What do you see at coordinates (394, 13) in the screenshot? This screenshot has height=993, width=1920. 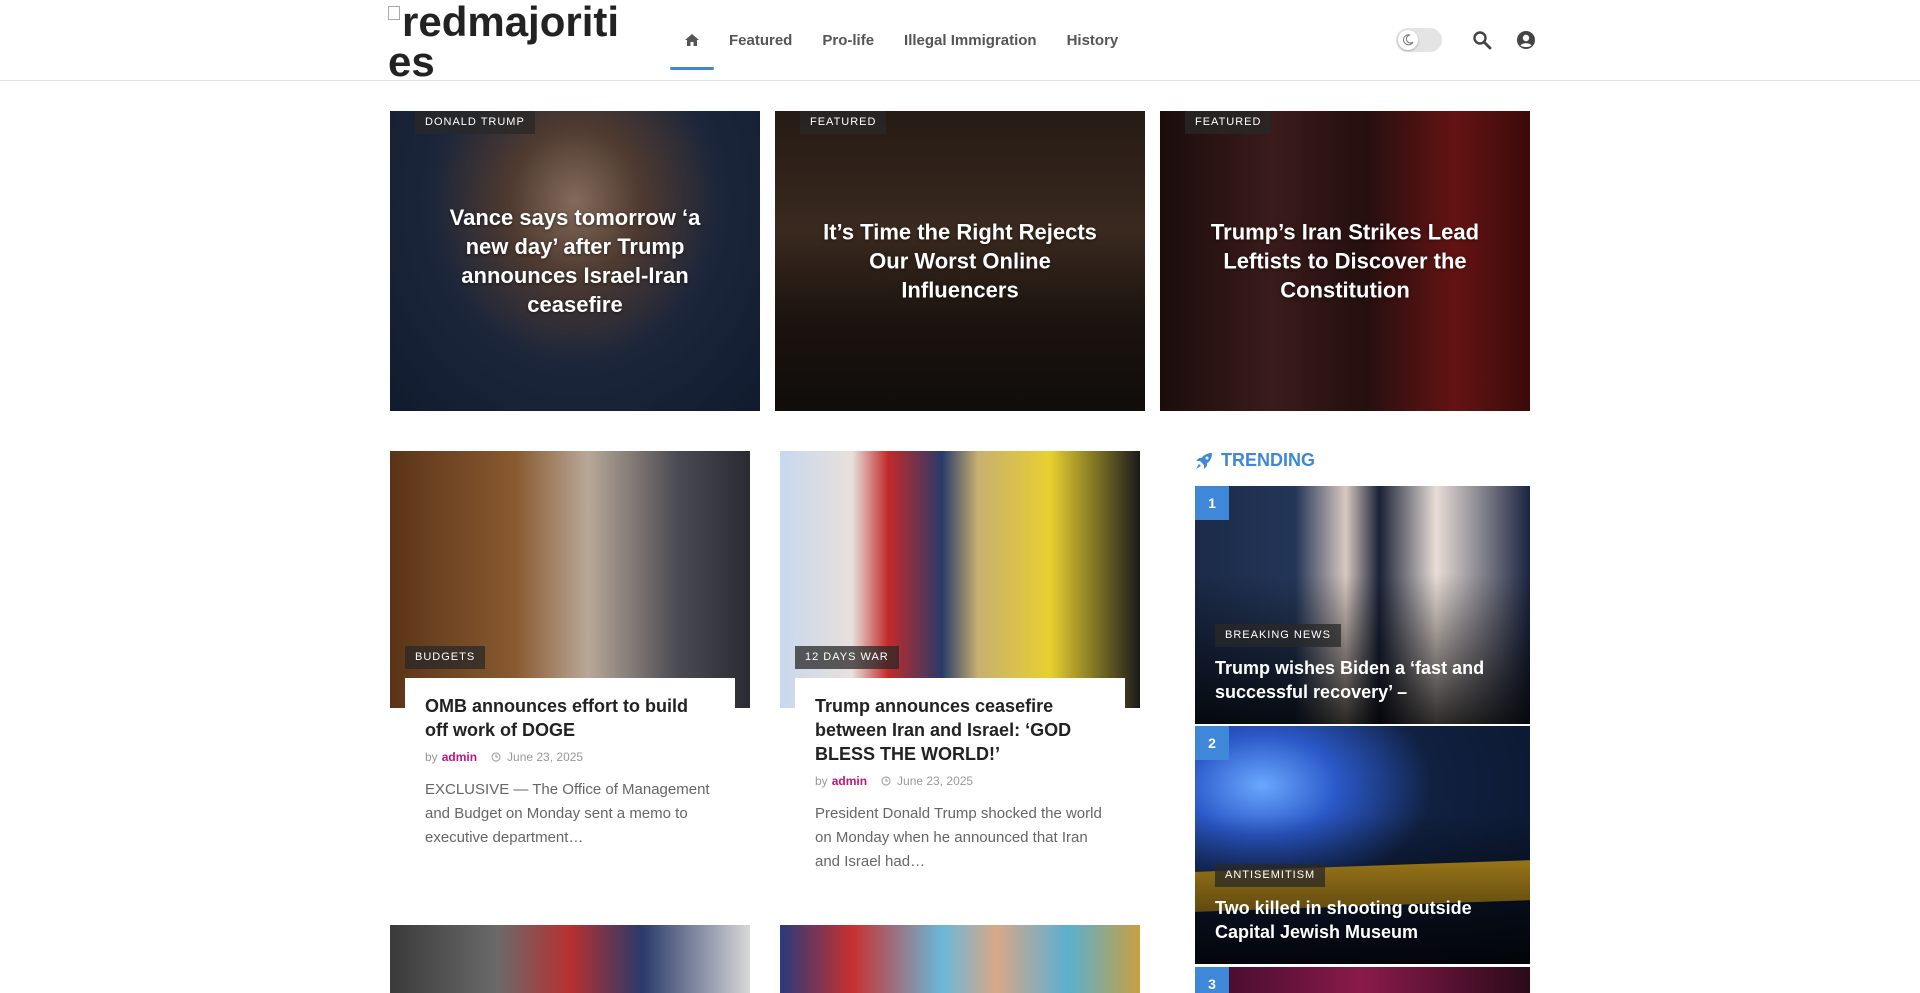 I see `broken-image-icon` at bounding box center [394, 13].